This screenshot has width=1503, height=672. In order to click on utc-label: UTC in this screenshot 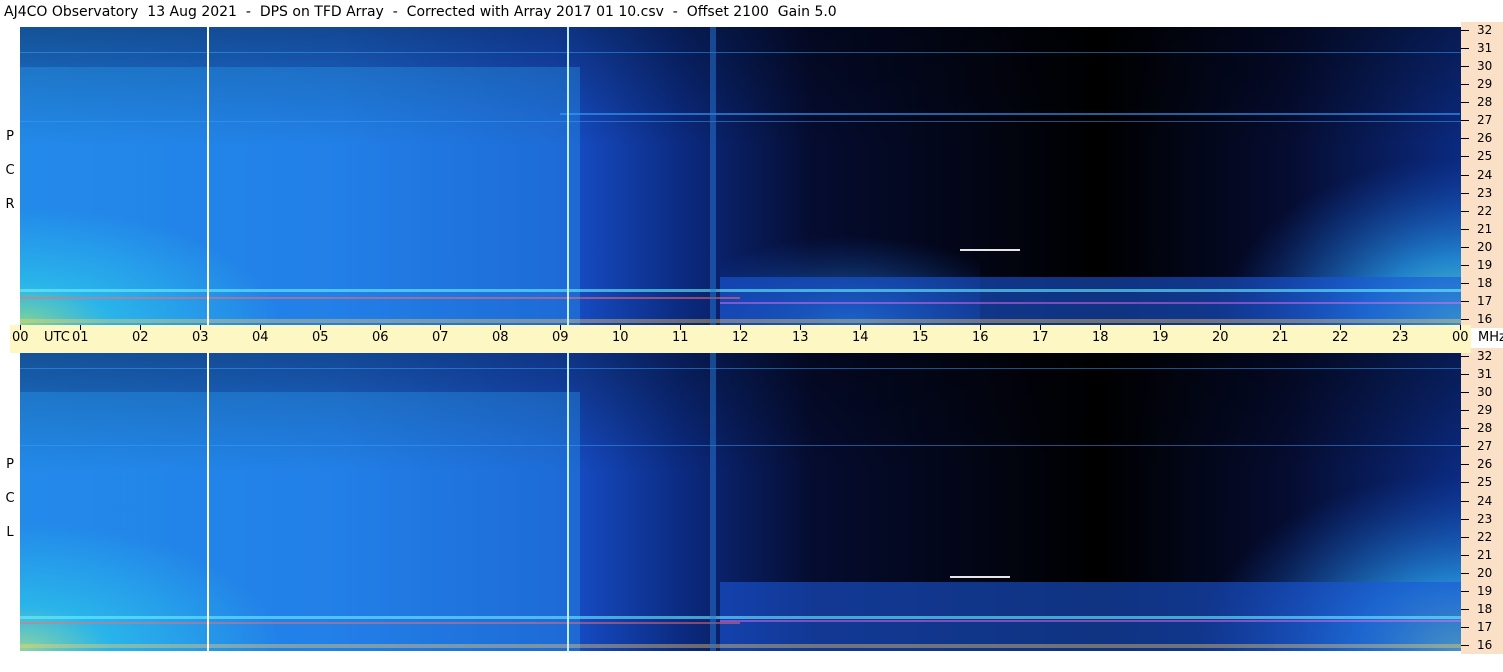, I will do `click(57, 337)`.